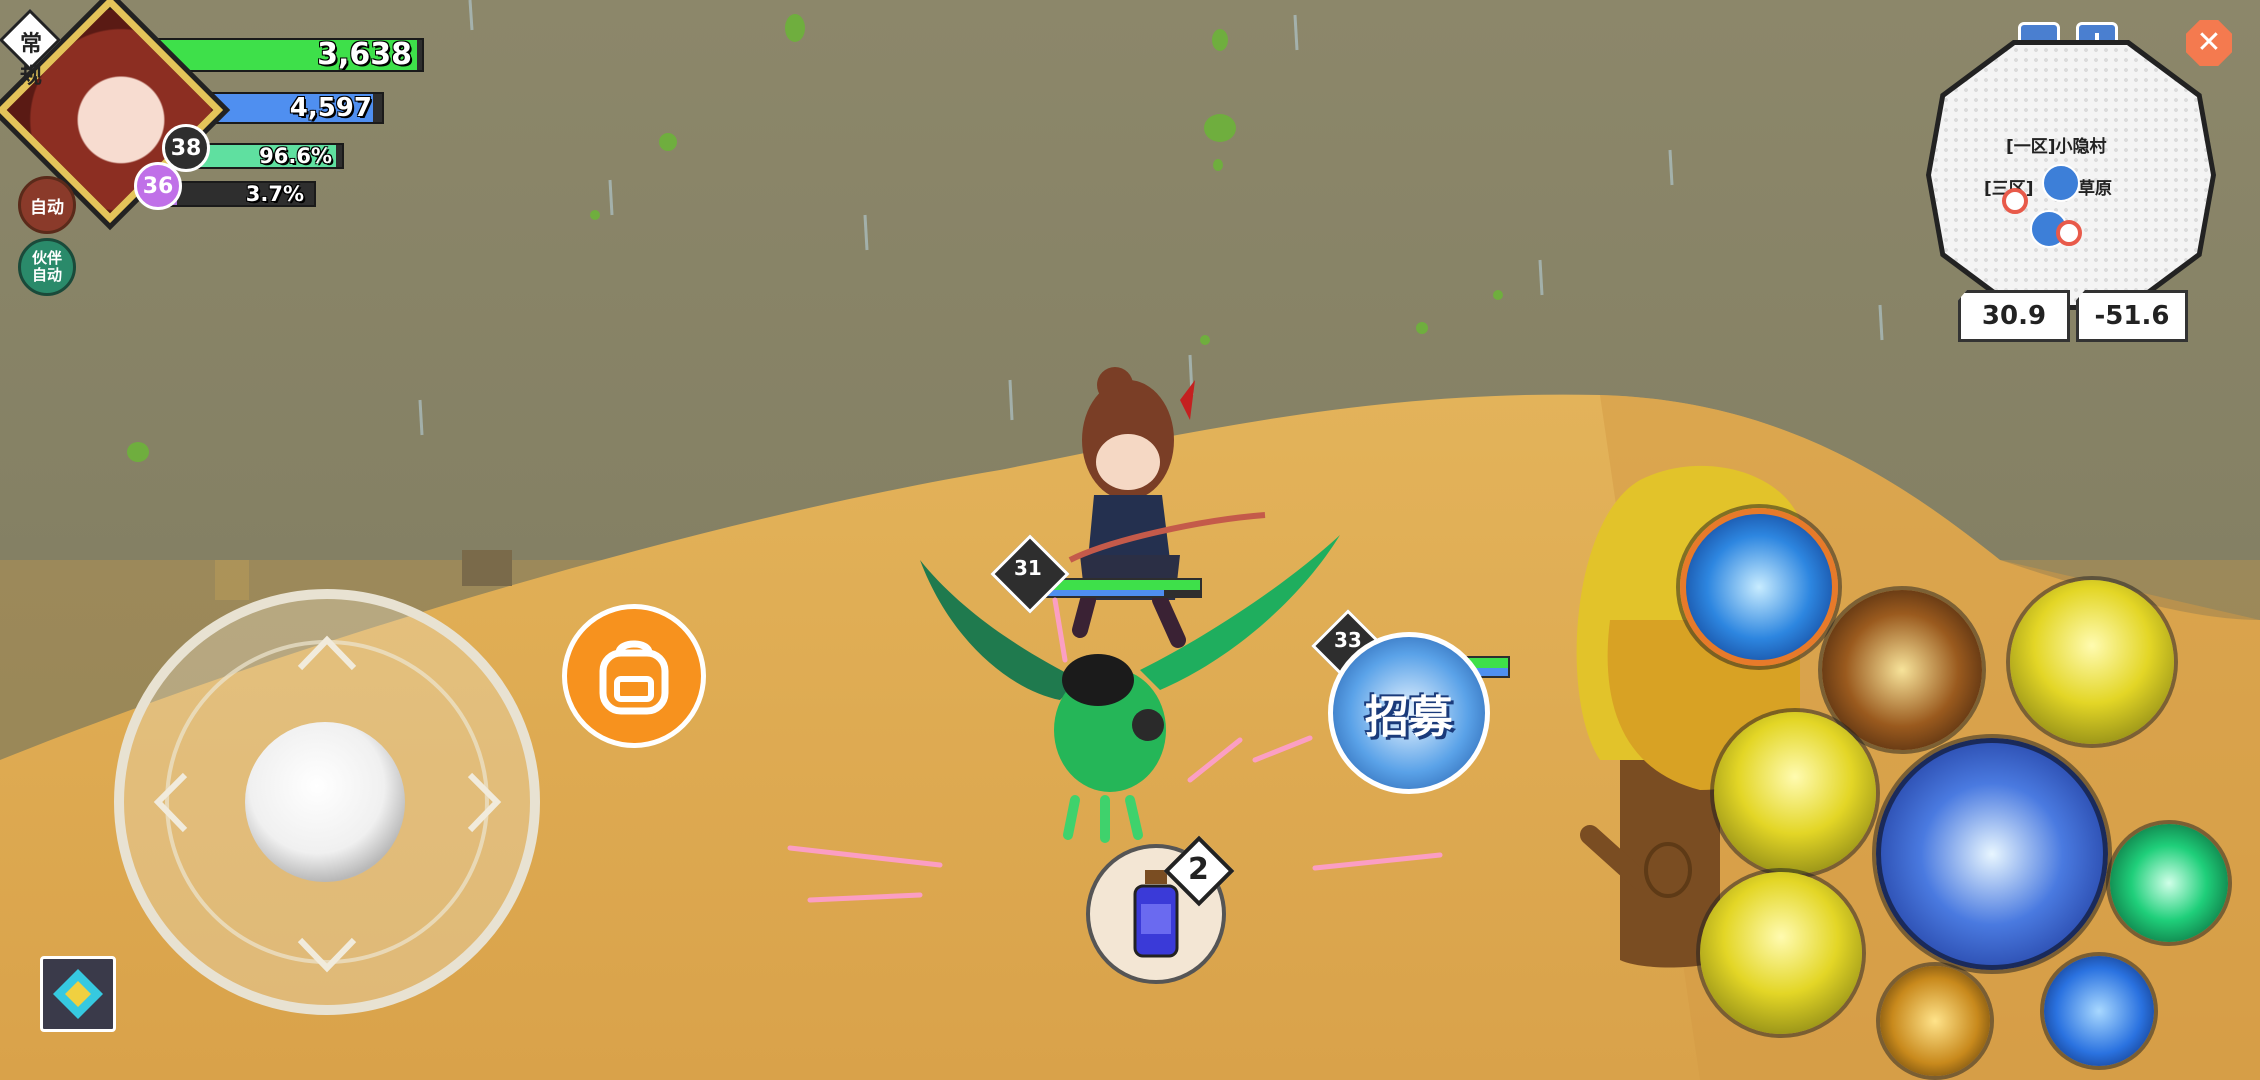  Describe the element at coordinates (243, 194) in the screenshot. I see `pet-exp-bar: 3.7%` at that location.